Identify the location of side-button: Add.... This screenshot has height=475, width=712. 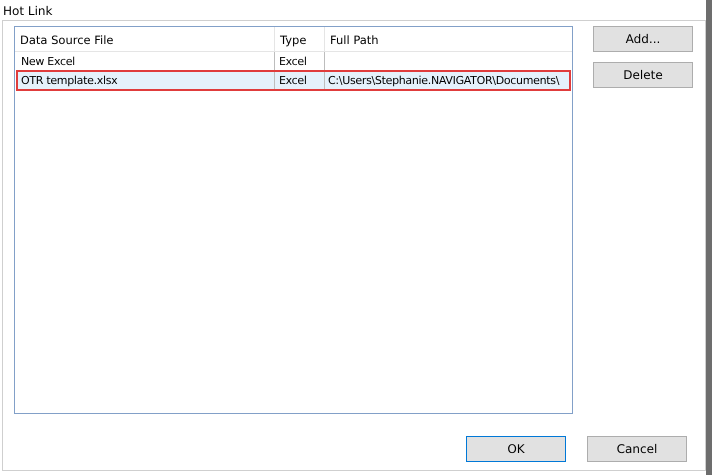
(643, 39).